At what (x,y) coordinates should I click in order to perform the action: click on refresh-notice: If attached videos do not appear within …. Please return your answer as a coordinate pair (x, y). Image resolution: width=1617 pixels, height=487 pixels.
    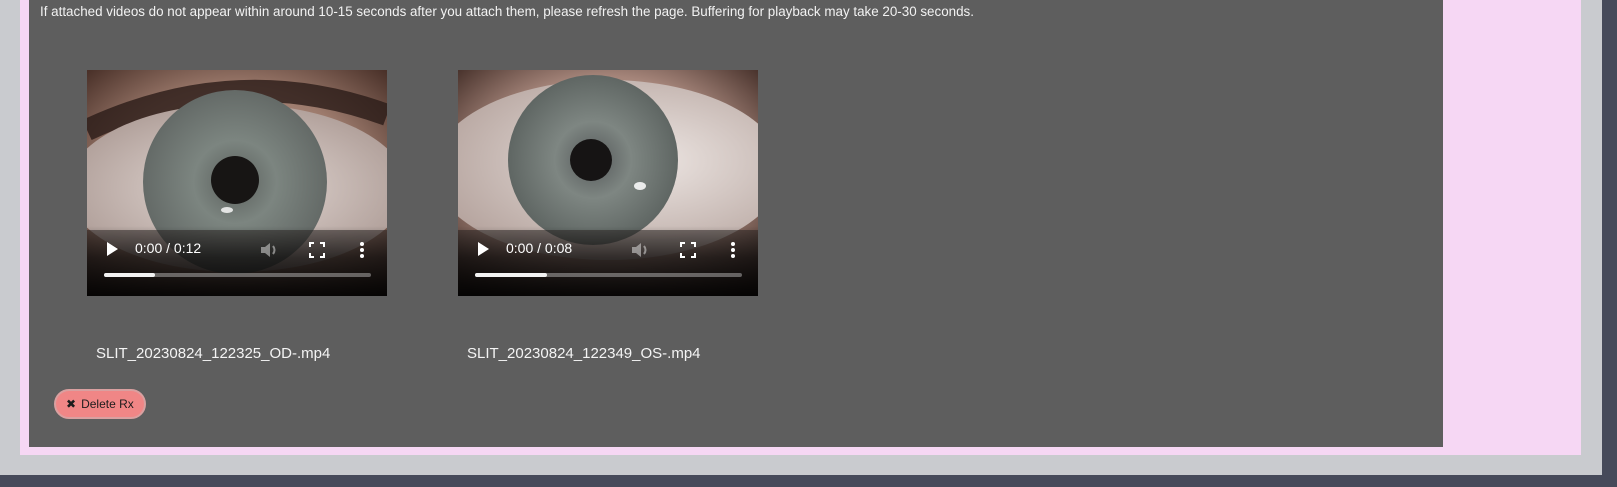
    Looking at the image, I should click on (507, 11).